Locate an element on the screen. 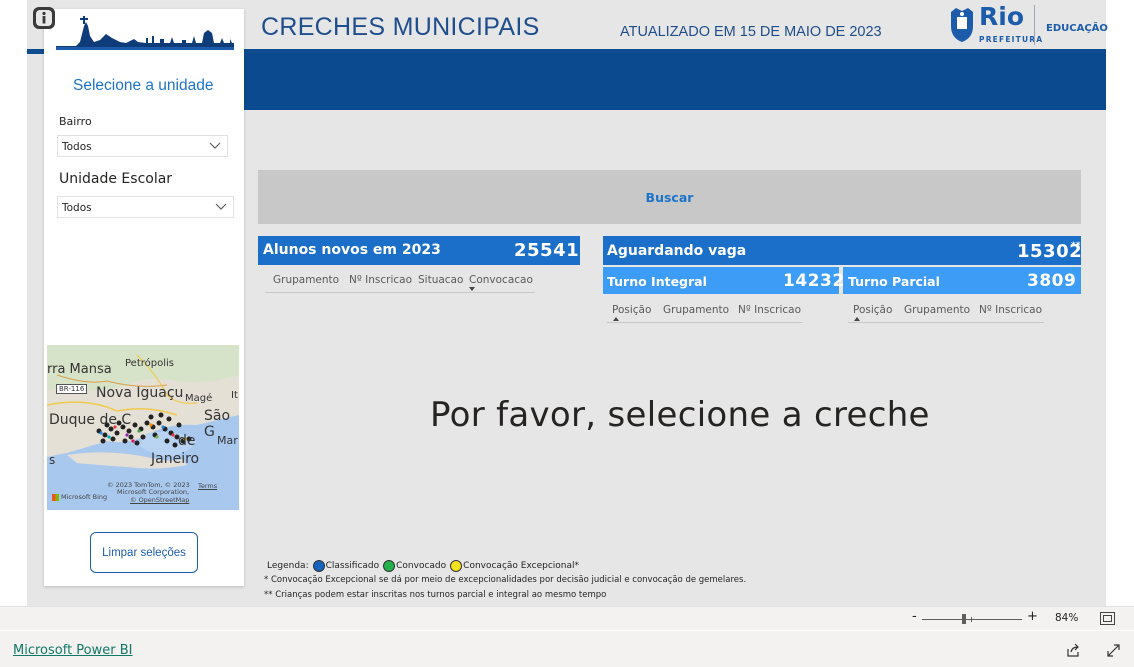 This screenshot has width=1134, height=667. sort-descending-icon is located at coordinates (472, 289).